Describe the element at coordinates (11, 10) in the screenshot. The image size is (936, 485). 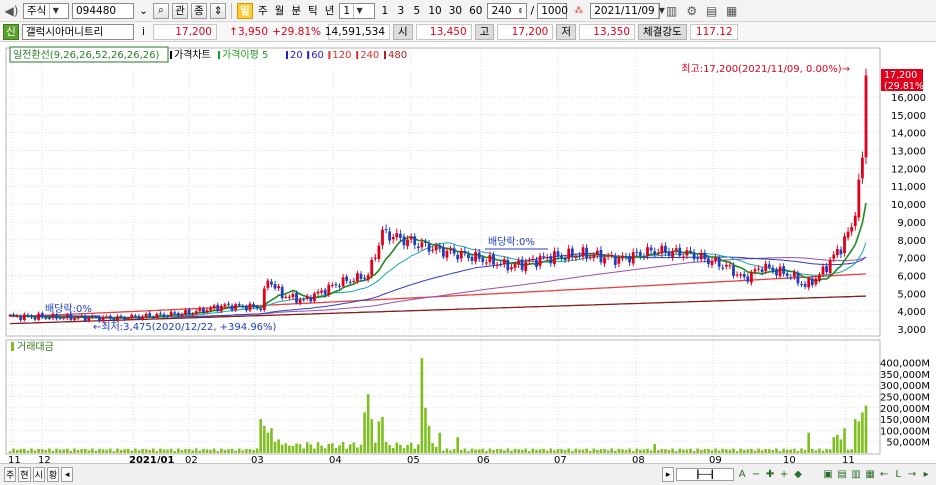
I see `speaker-icon: ◀)` at that location.